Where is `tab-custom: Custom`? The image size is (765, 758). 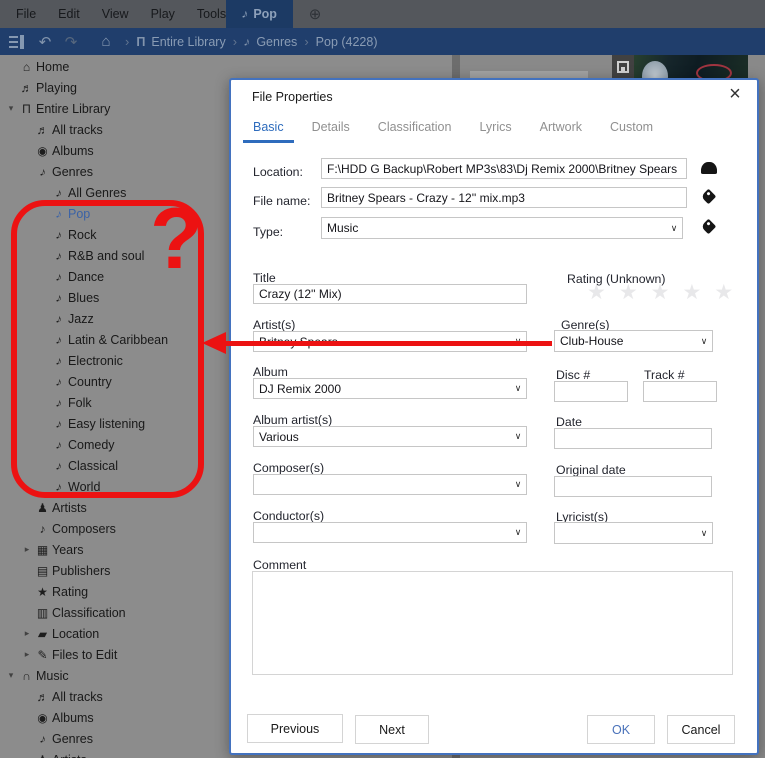
tab-custom: Custom is located at coordinates (631, 130).